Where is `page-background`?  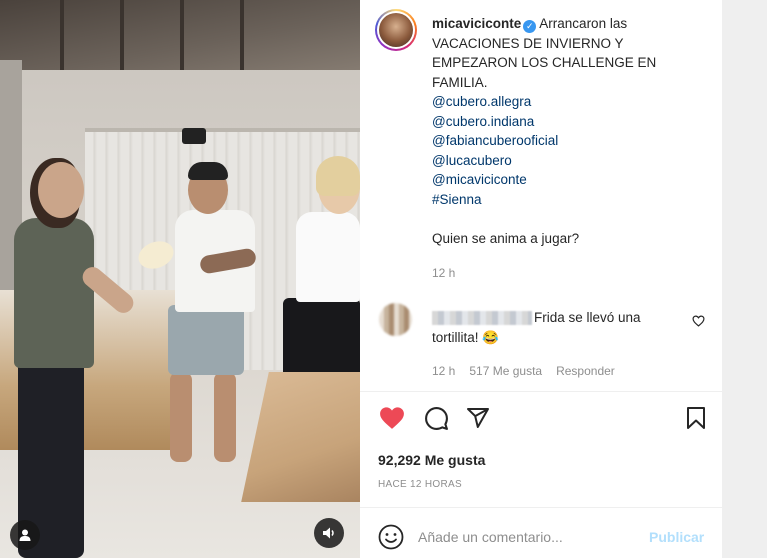 page-background is located at coordinates (744, 279).